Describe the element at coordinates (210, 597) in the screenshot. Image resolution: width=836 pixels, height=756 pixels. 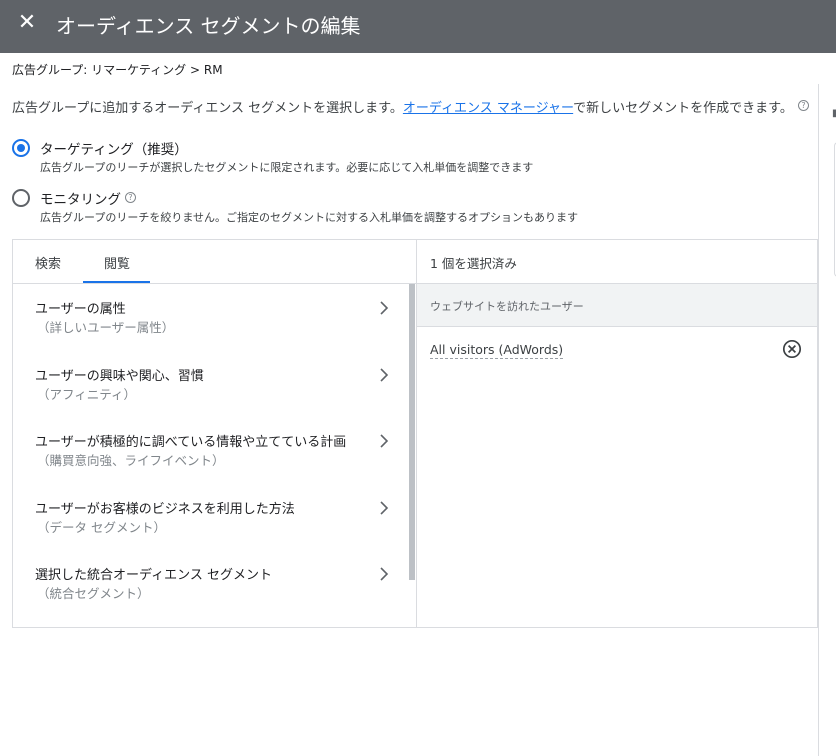
I see `category-combined-segments: 選択した統合オーディエンス セグメント （統合セグメント）` at that location.